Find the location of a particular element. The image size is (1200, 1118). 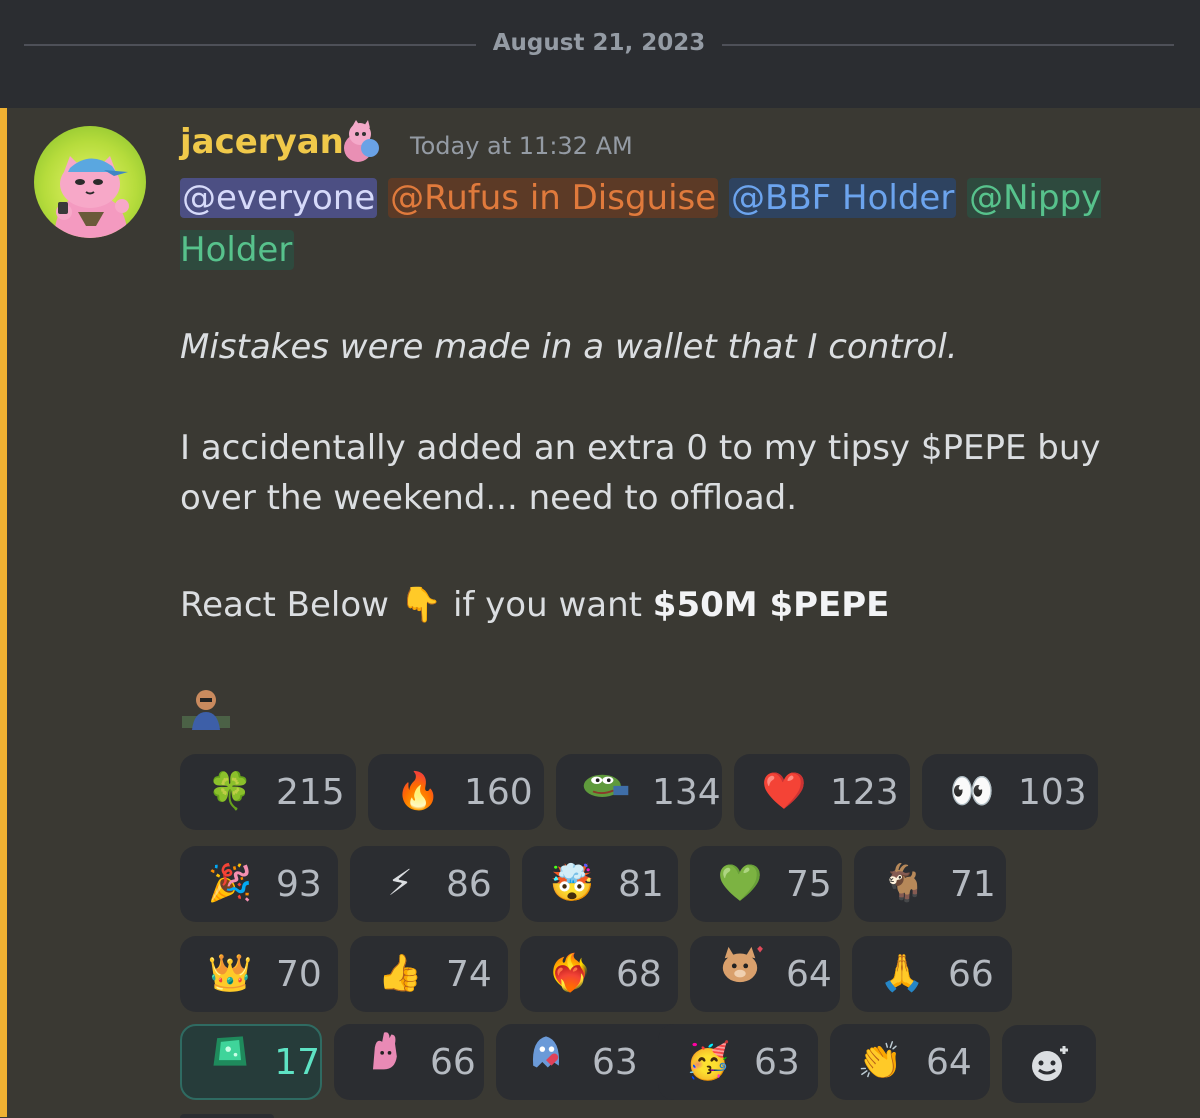

reaction-red-heart: ❤️ 123 is located at coordinates (822, 792).